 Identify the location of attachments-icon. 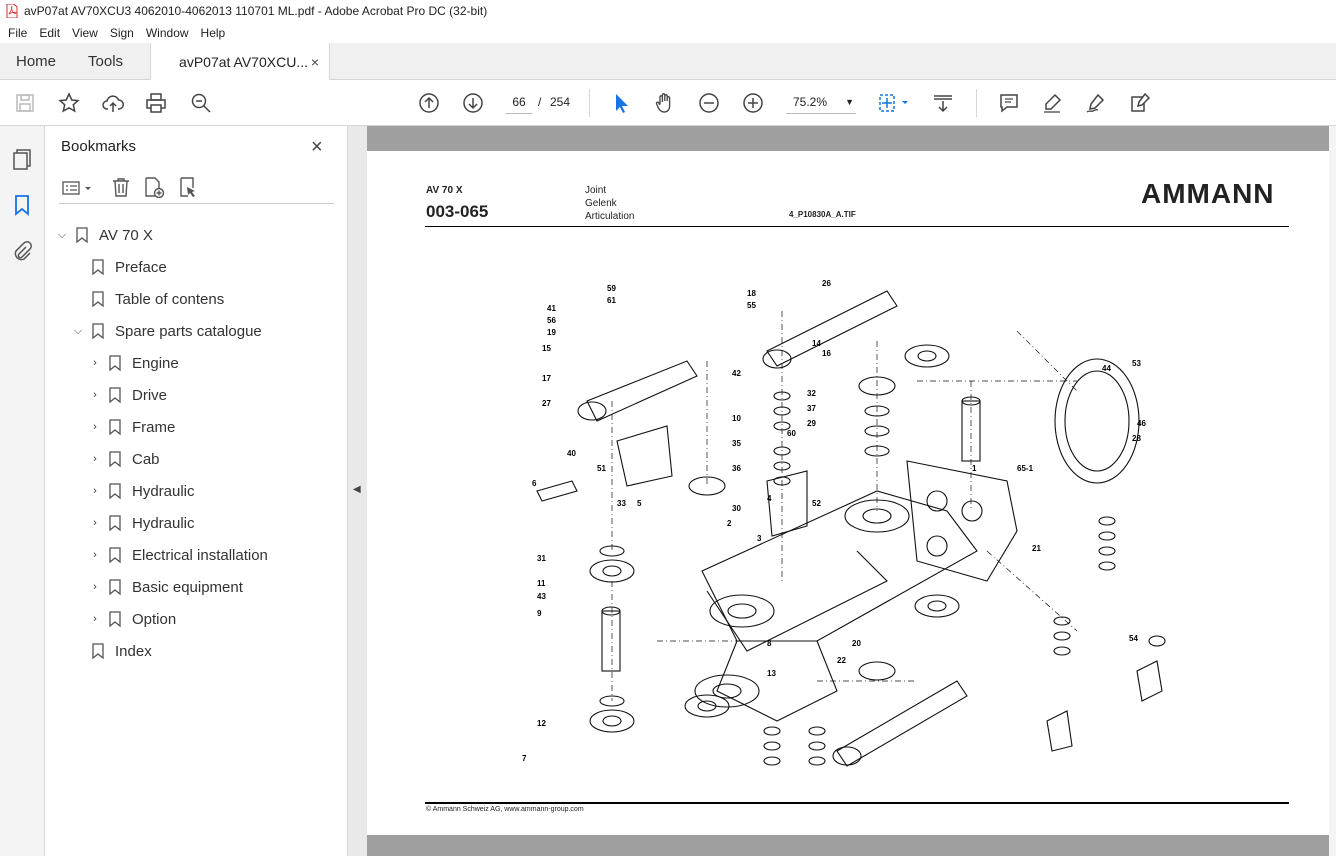
(23, 252).